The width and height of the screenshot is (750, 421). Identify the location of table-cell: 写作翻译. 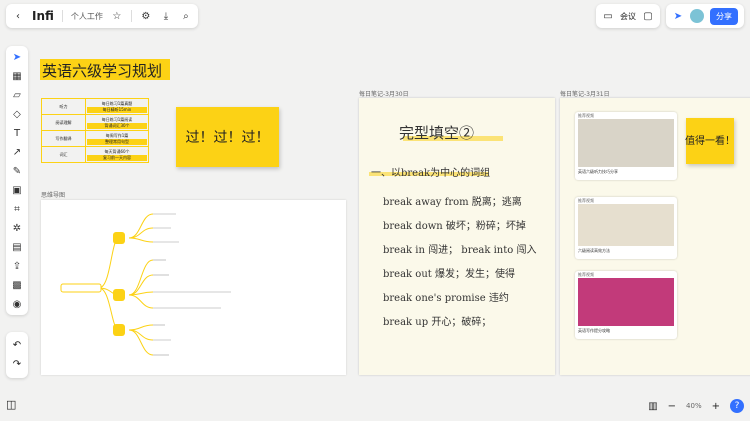
(63, 138).